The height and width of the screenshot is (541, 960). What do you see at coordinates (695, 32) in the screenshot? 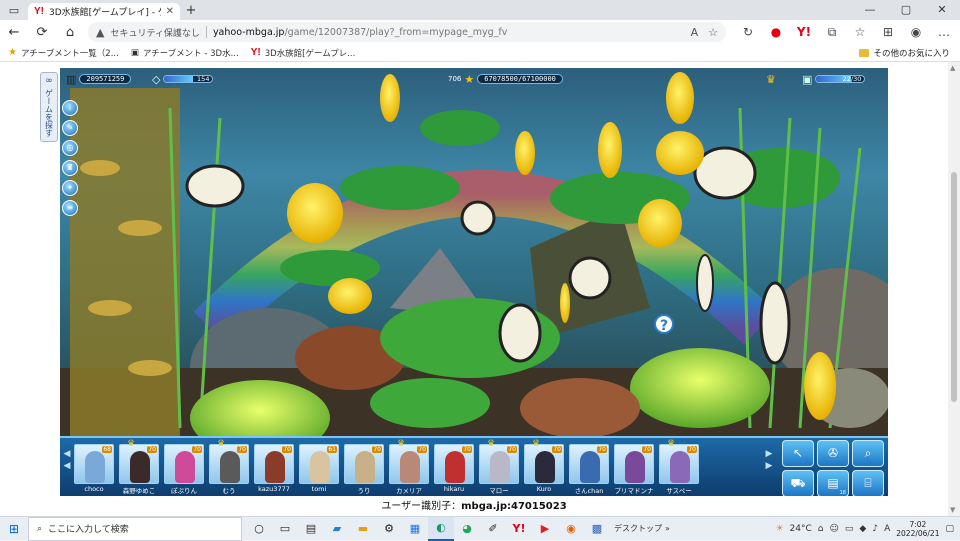
I see `read-aloud-icon: A` at bounding box center [695, 32].